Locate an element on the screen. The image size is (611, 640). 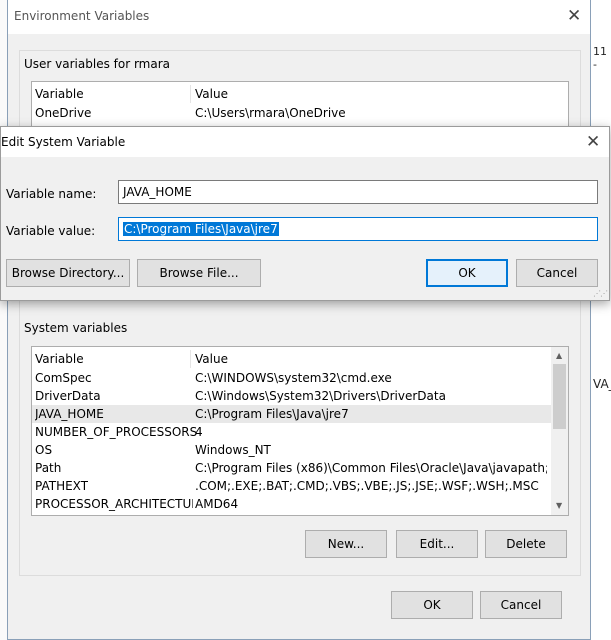
selected-text: C:\Program Files\Java\jre7 is located at coordinates (201, 229).